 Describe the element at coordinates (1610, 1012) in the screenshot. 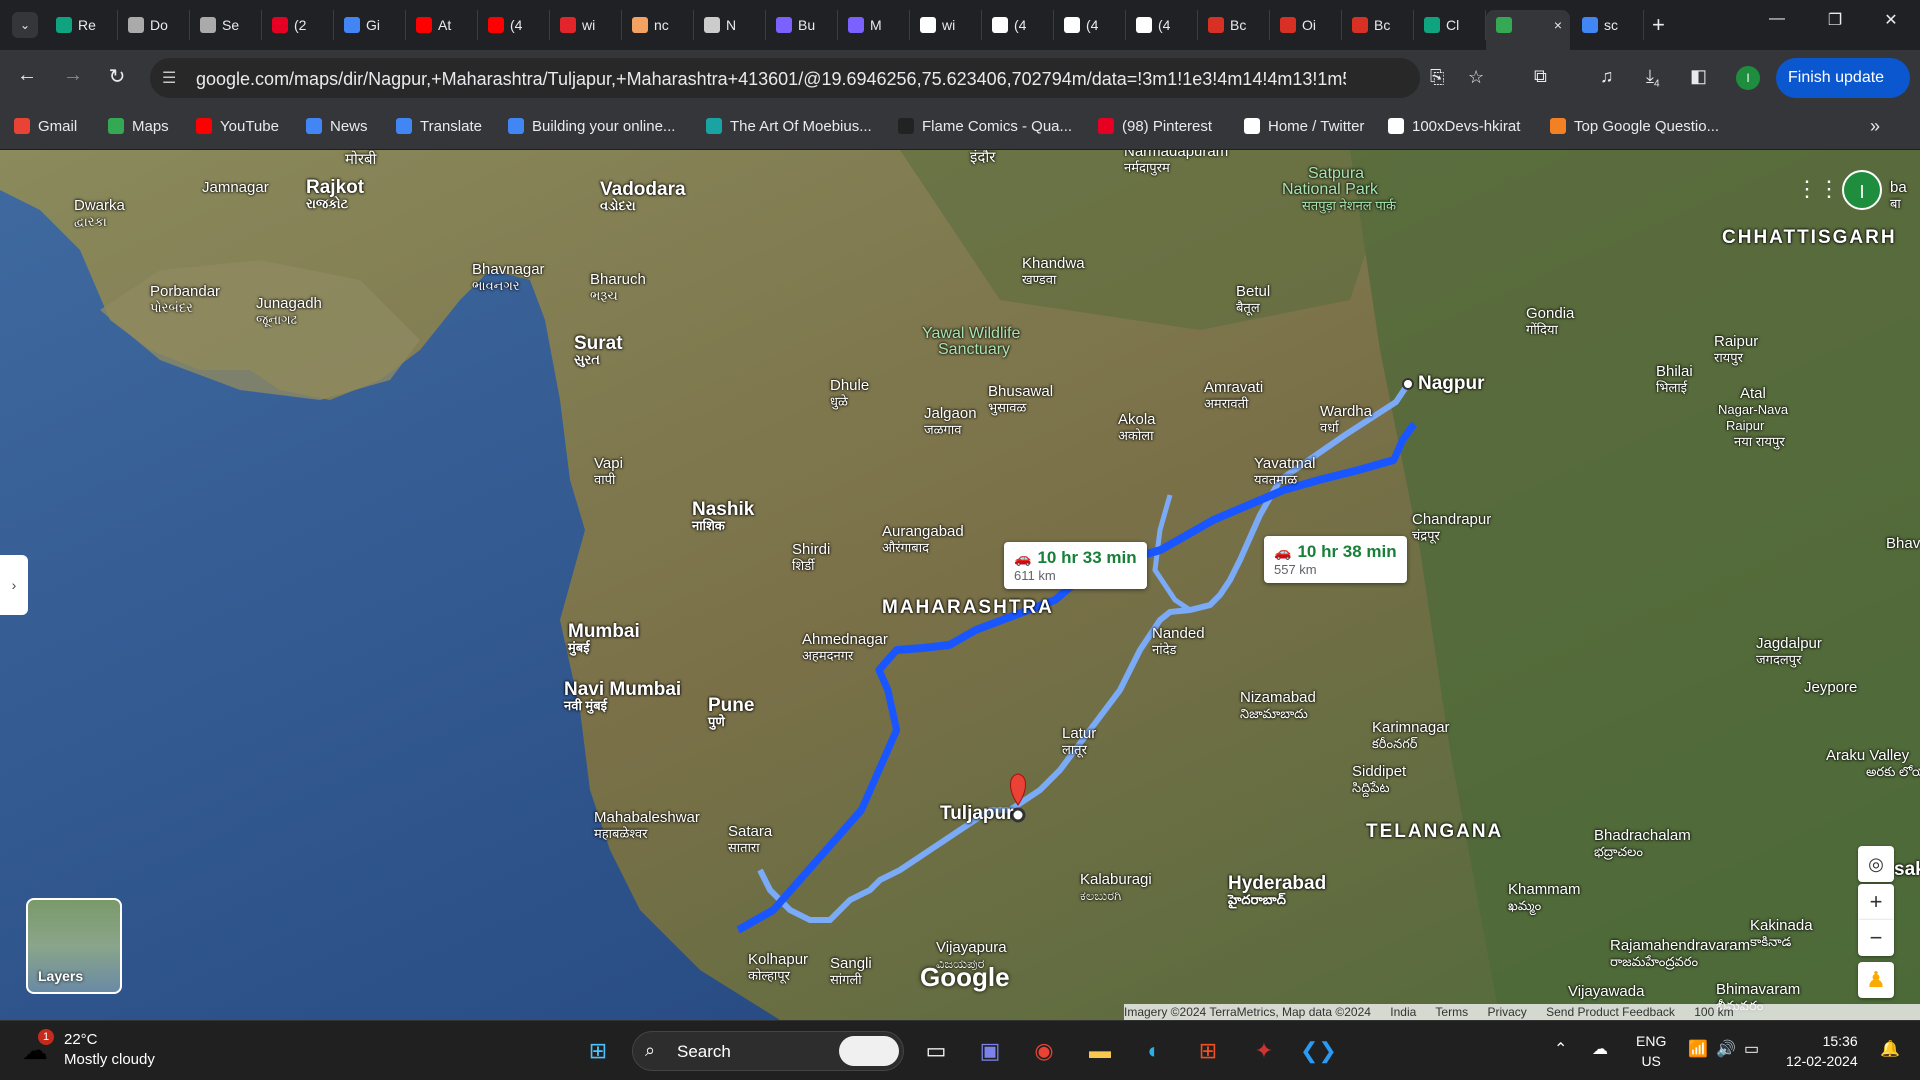

I see `feedback-link: Send Product Feedback` at that location.